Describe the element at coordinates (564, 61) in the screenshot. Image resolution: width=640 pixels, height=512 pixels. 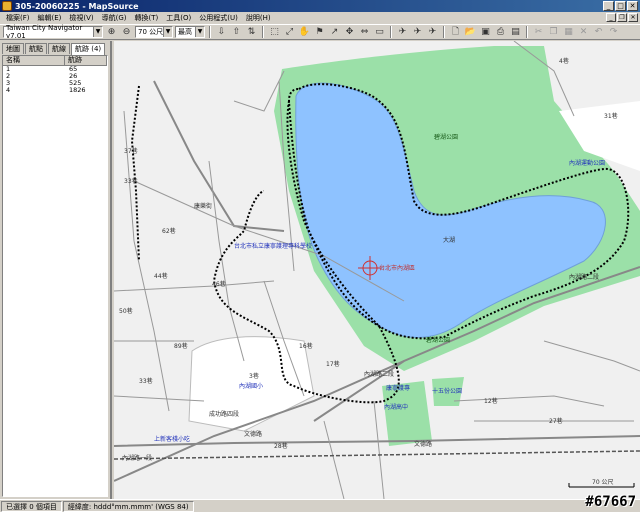
I see `lane-label: 4巷` at that location.